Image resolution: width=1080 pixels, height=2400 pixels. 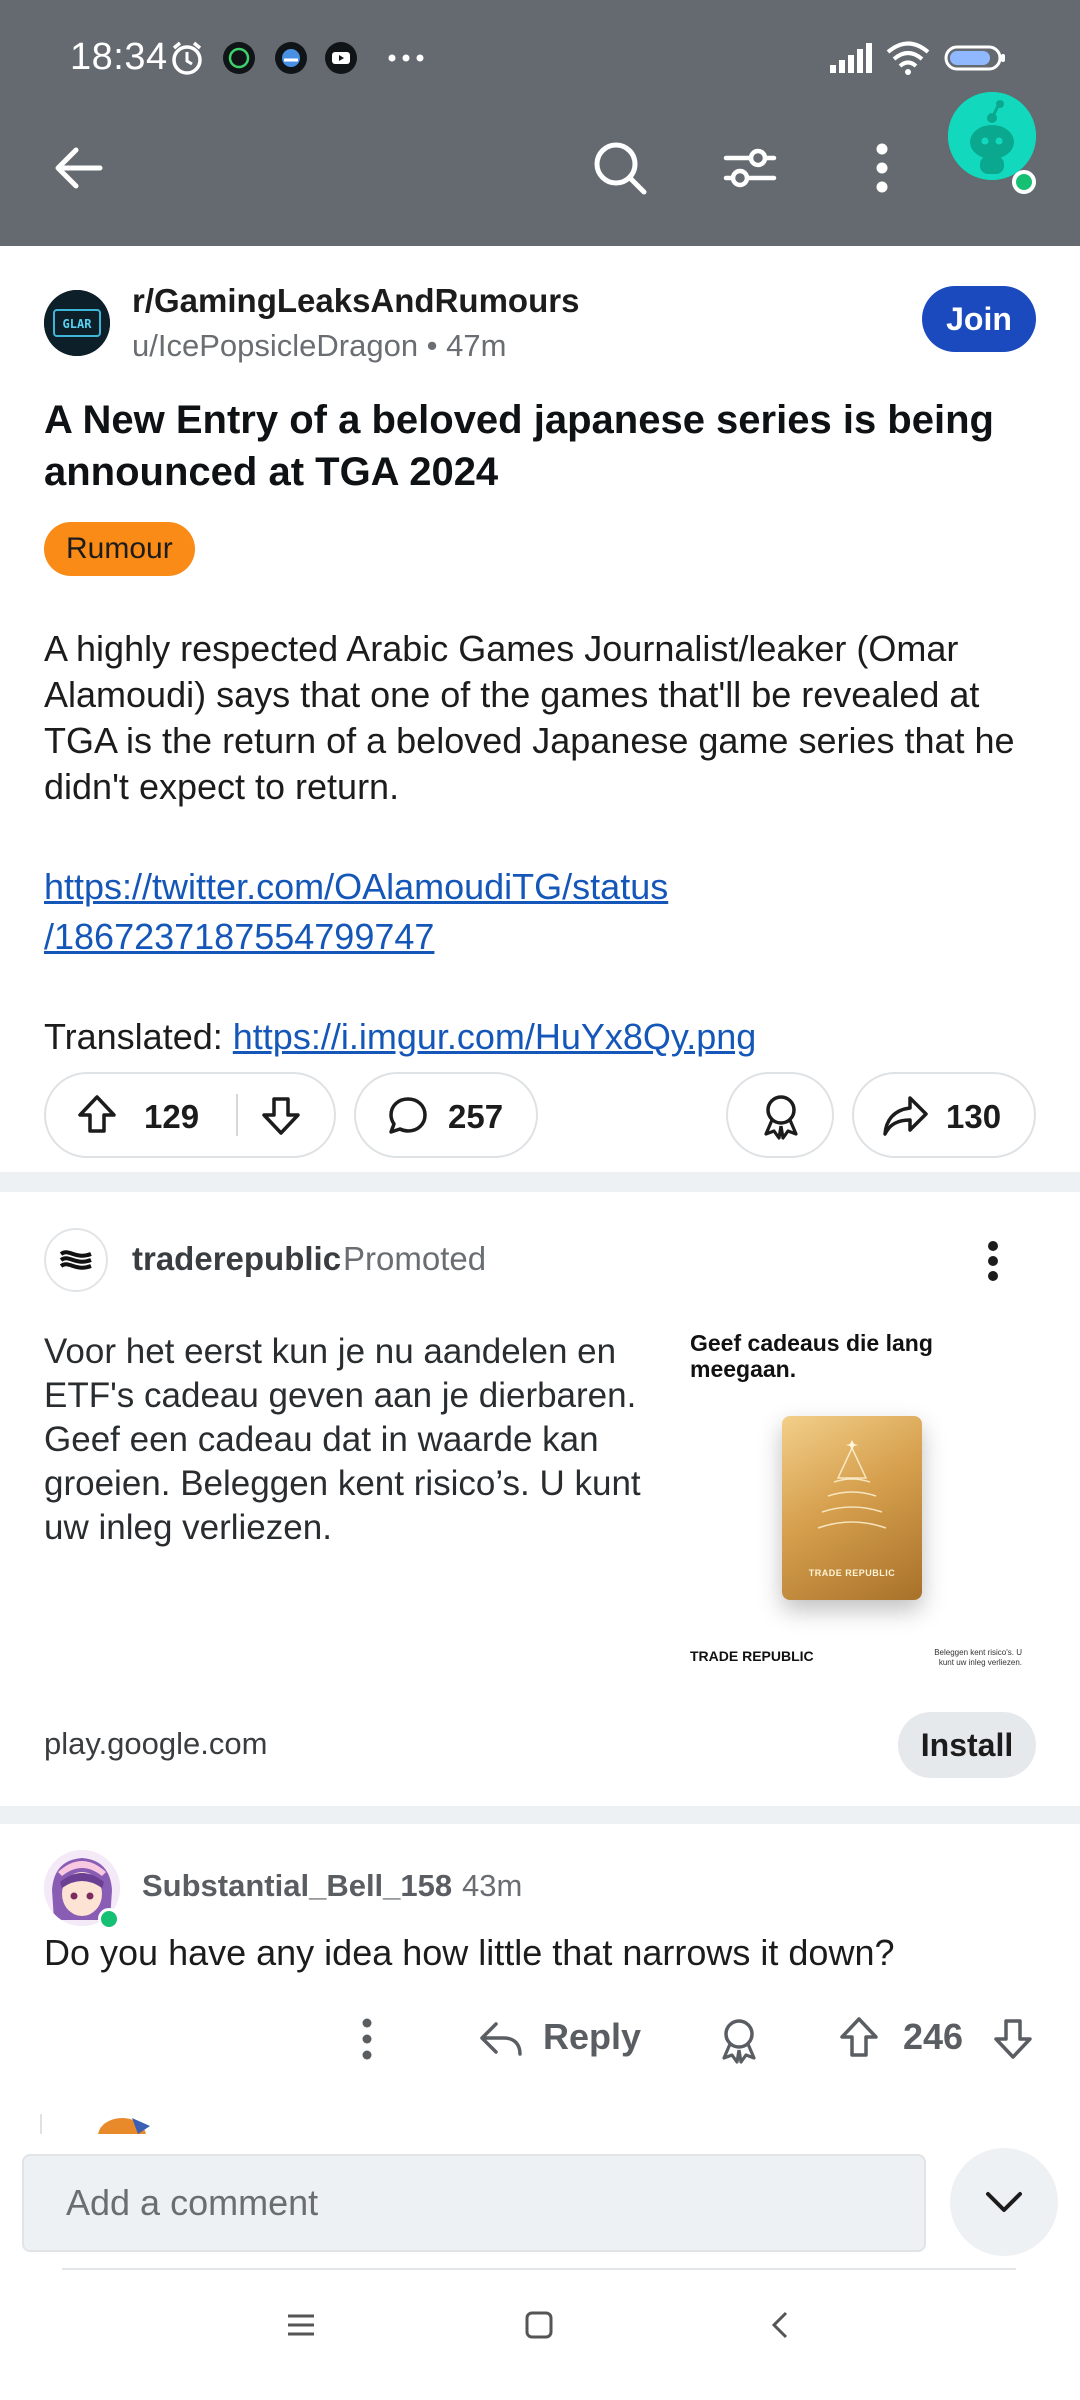 I want to click on comment-count: 257, so click(x=476, y=1116).